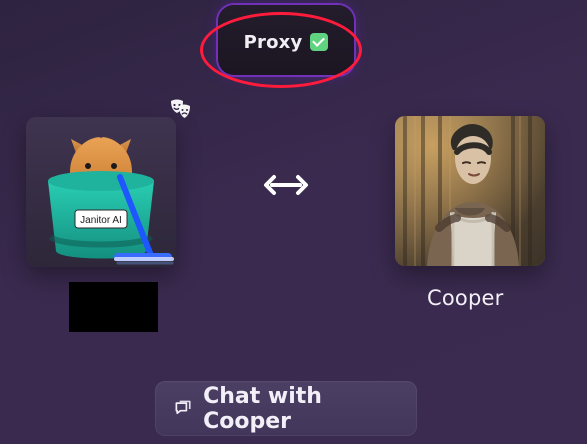  Describe the element at coordinates (113, 307) in the screenshot. I see `left-character-name-redaction` at that location.